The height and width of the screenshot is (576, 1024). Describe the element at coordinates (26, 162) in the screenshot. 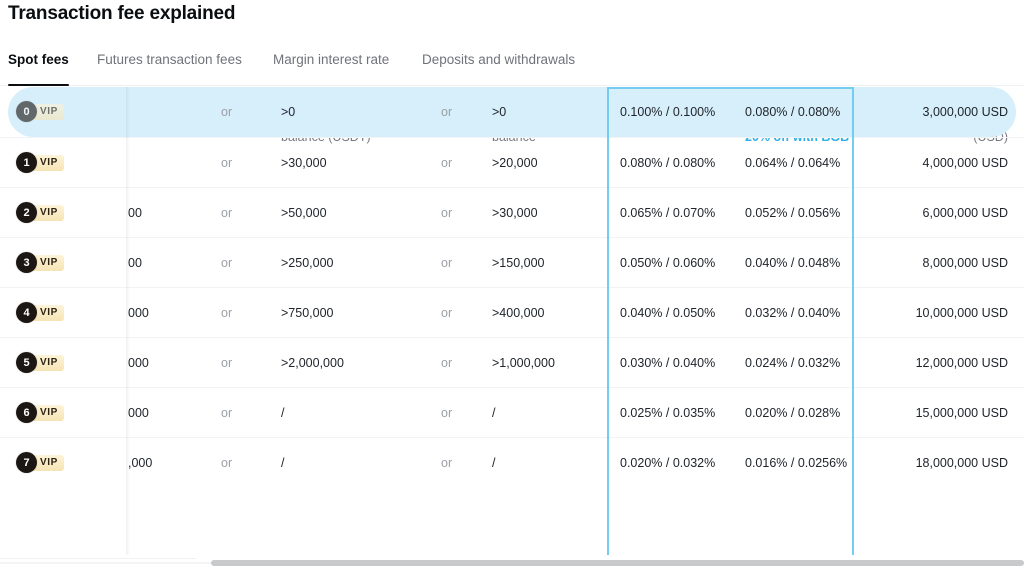

I see `vip-level-number: 1` at that location.